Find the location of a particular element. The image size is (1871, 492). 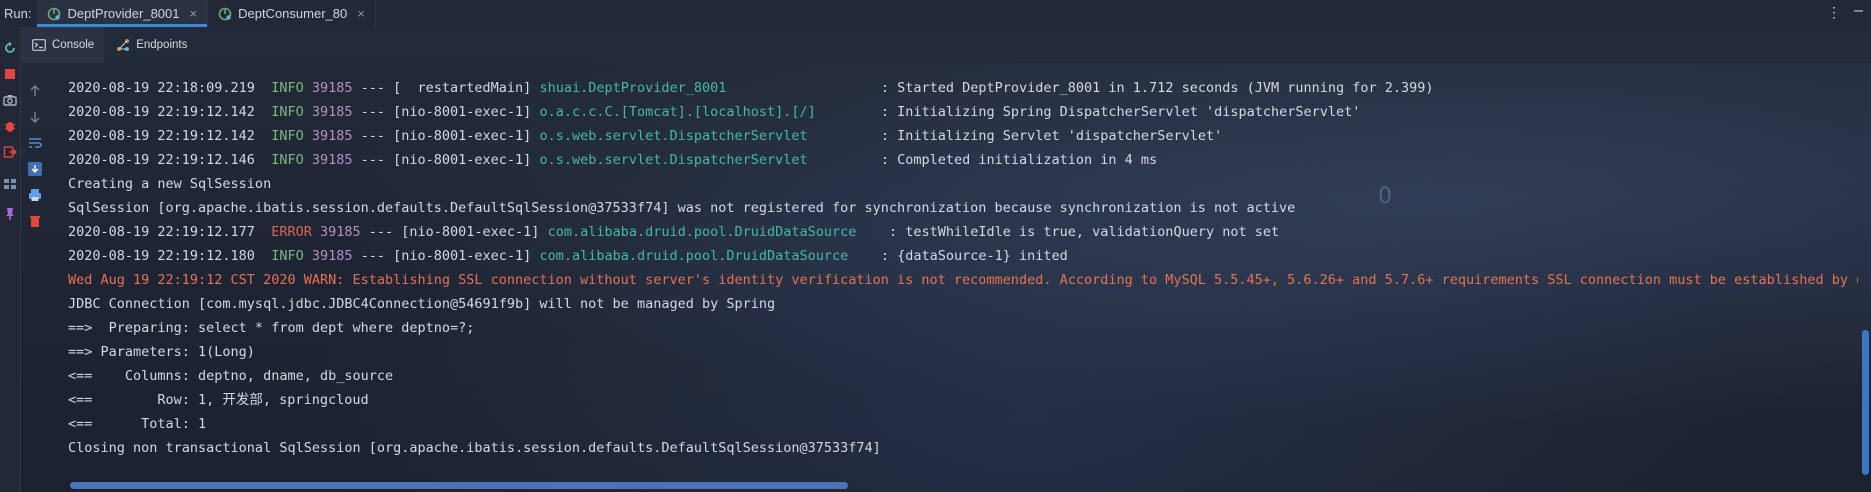

console-text: Creating a new SqlSession is located at coordinates (170, 184).